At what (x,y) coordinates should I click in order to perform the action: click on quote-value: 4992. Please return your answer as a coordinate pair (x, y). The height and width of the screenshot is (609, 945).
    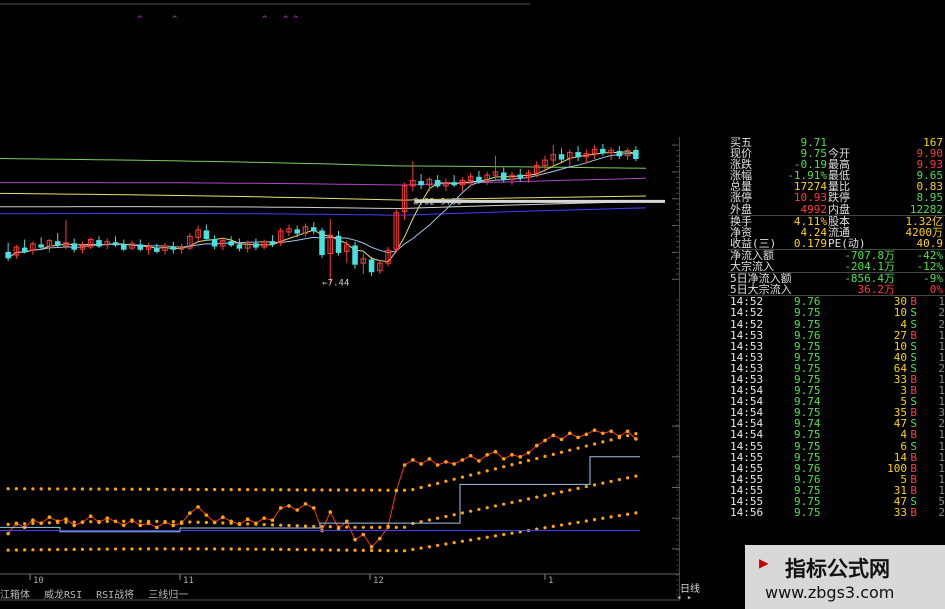
    Looking at the image, I should click on (814, 209).